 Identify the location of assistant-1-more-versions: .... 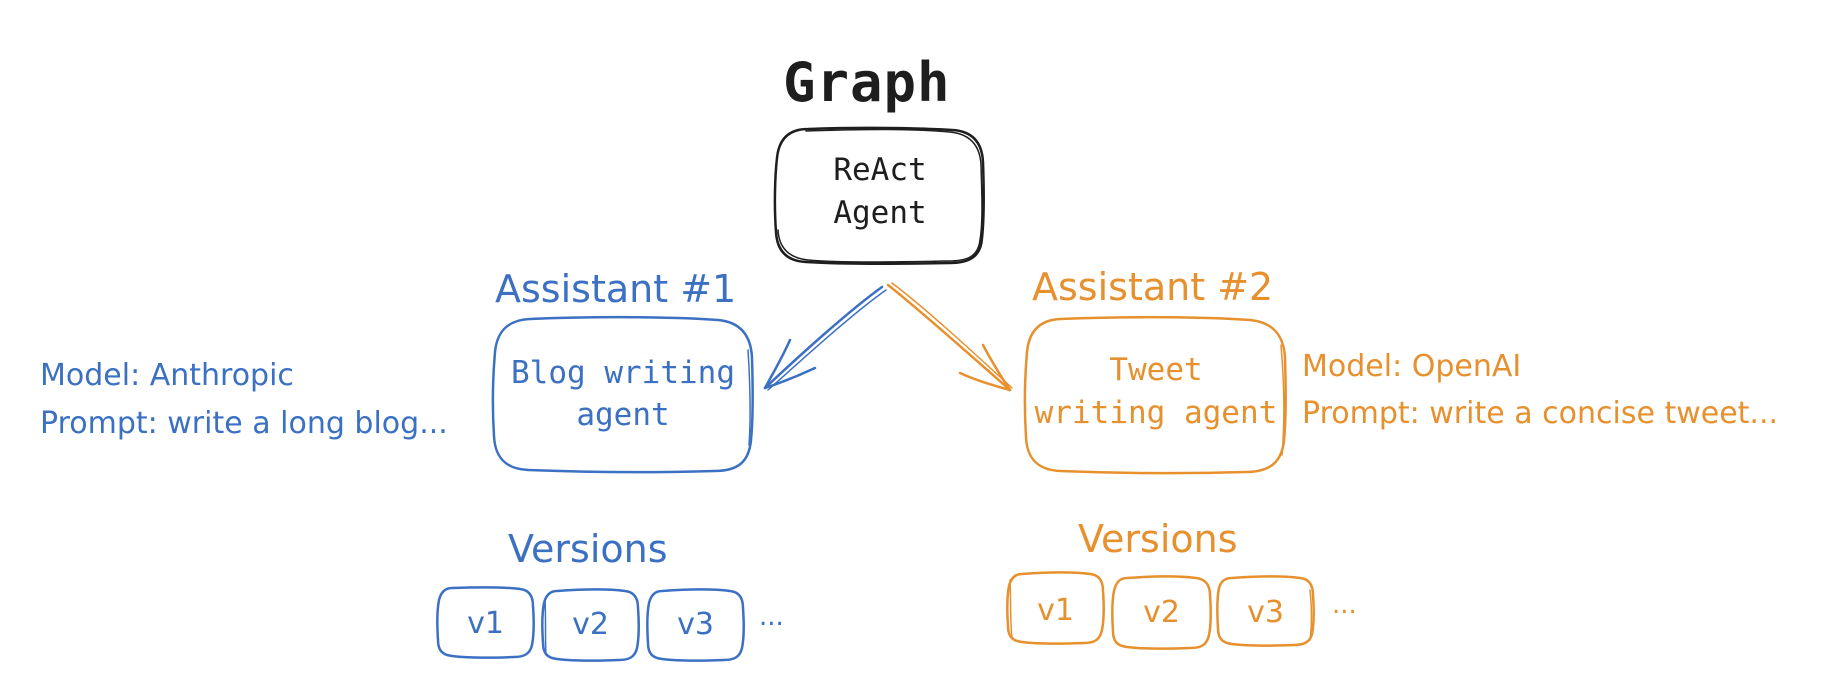
(771, 617).